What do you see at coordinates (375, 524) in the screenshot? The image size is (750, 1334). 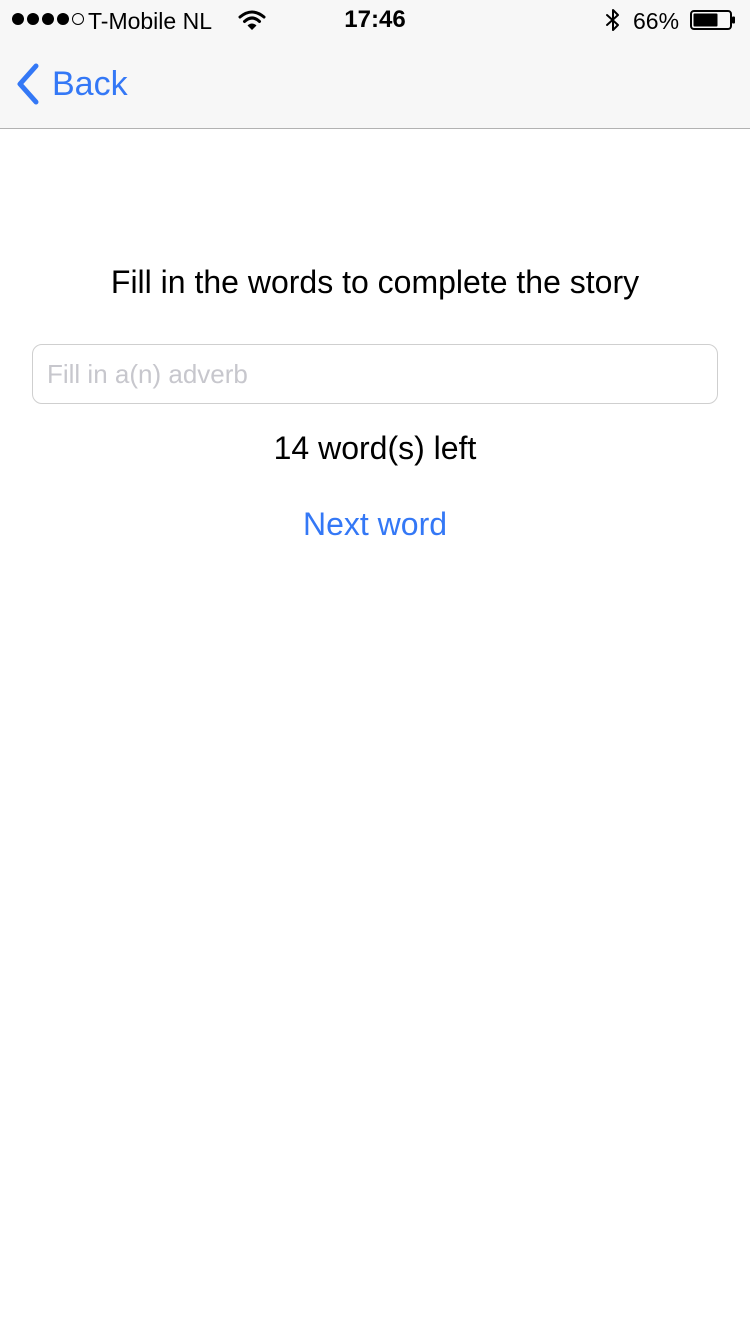 I see `next-word-button: Next word` at bounding box center [375, 524].